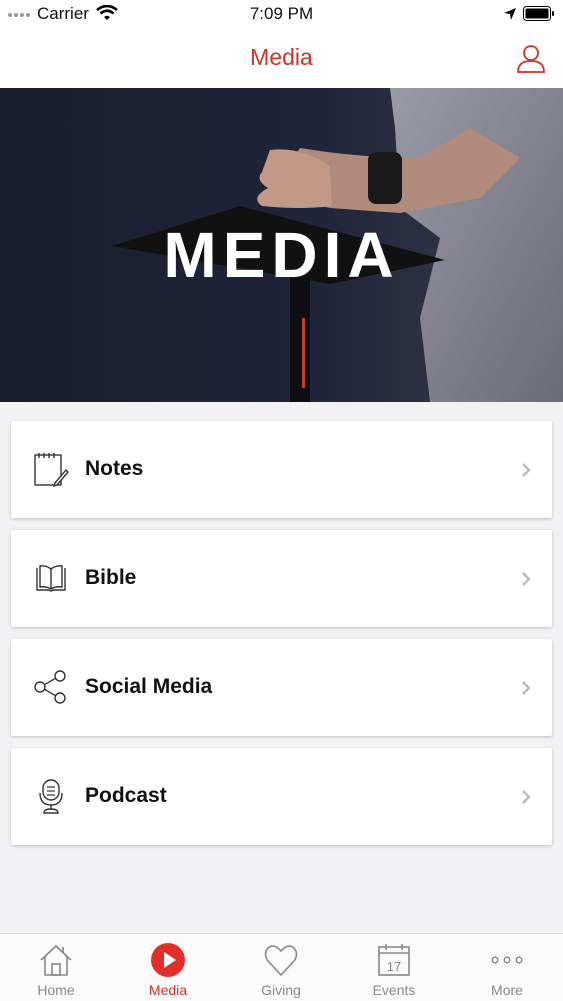  Describe the element at coordinates (56, 990) in the screenshot. I see `tab-label: Home` at that location.